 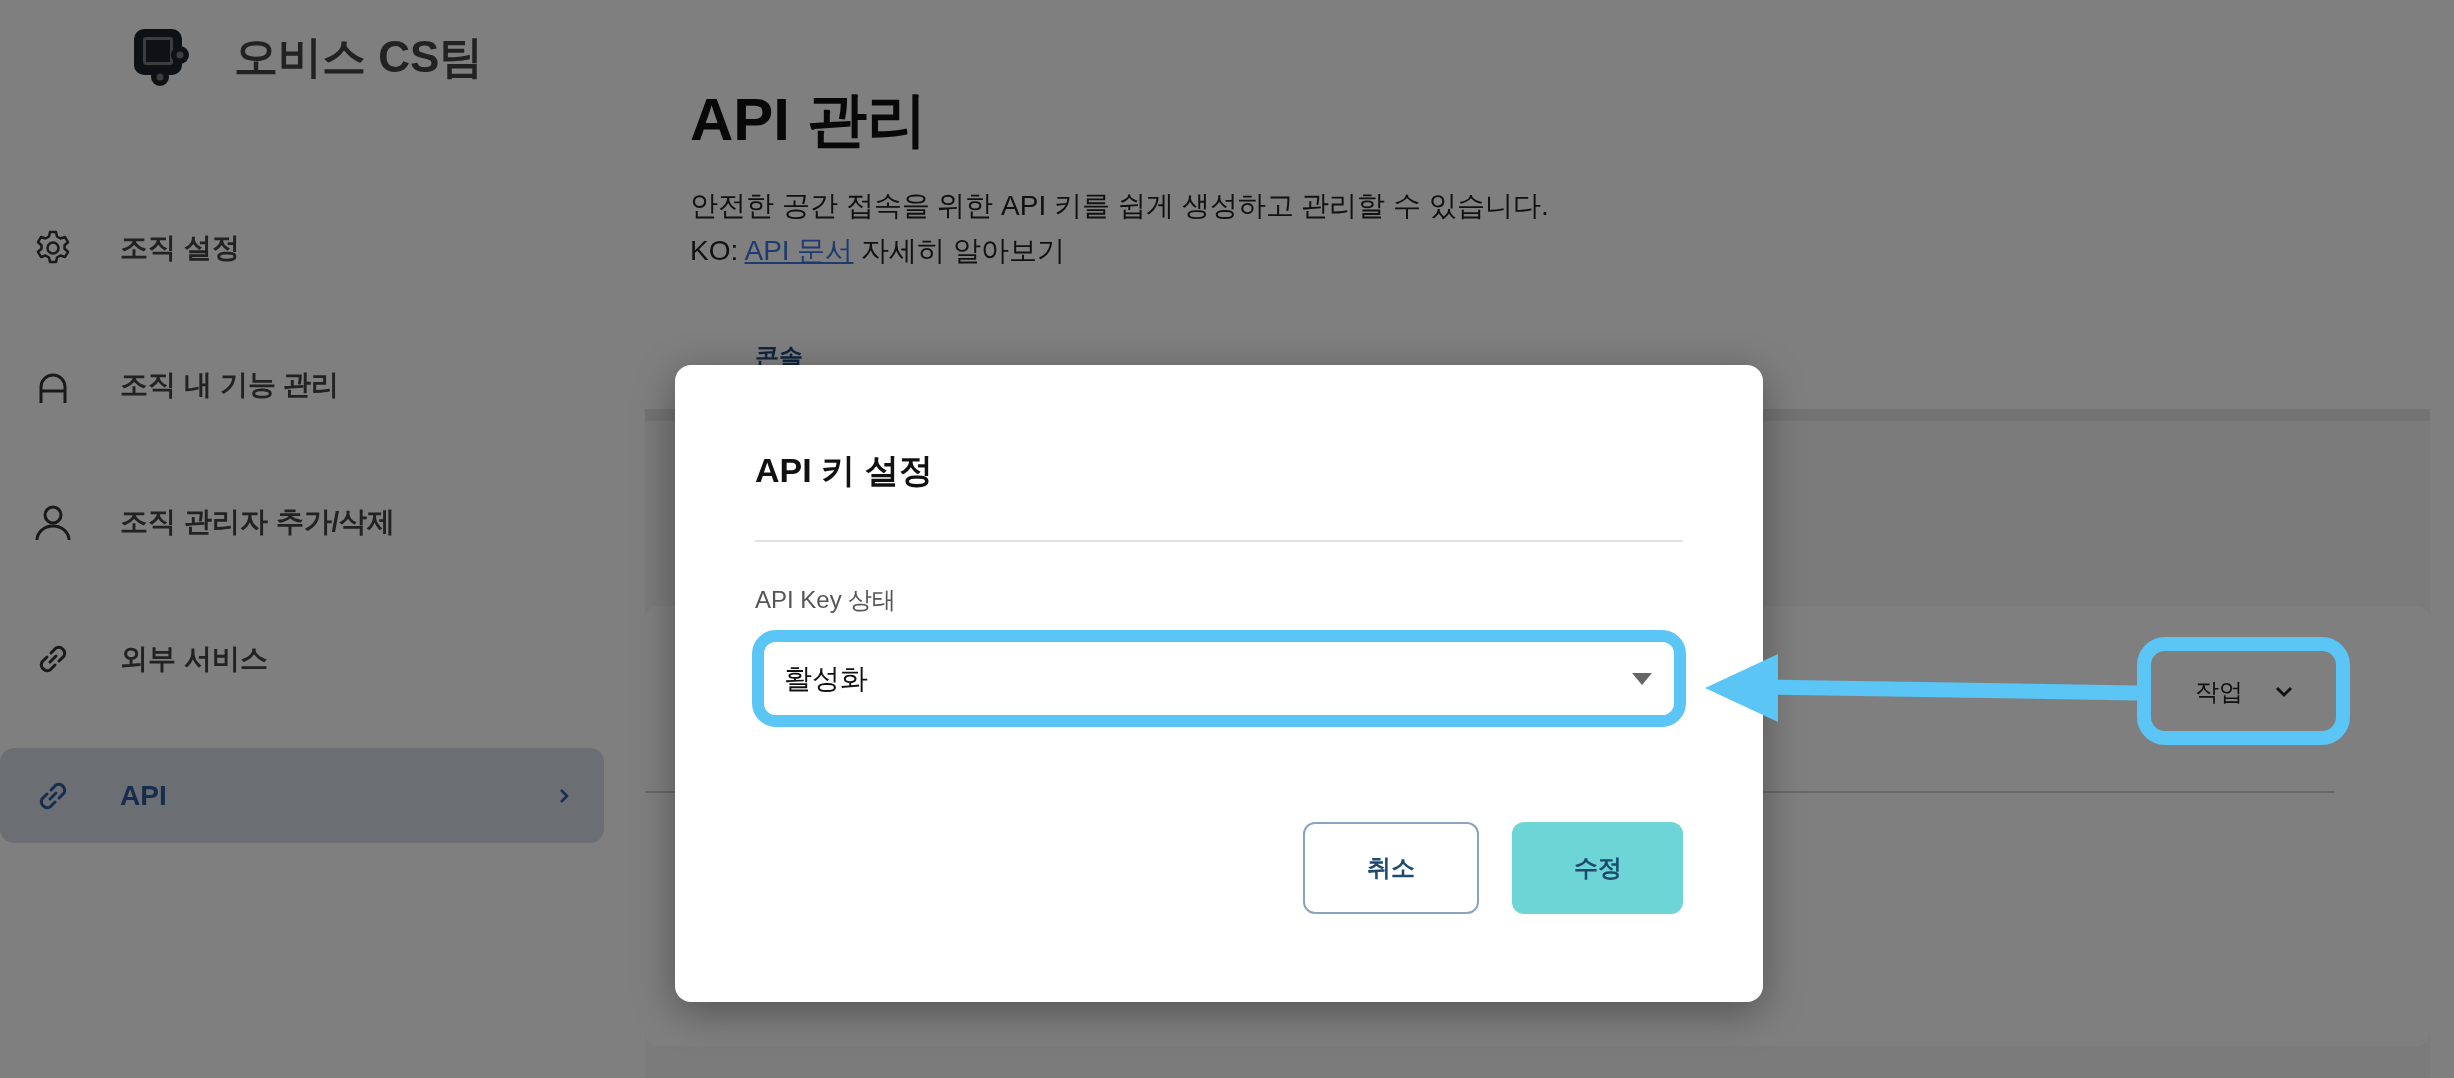 What do you see at coordinates (1120, 206) in the screenshot?
I see `page-description: 안전한 공간 접속을 위한 API 키를 쉽게 생성하고 관리할 수 있습니다.` at bounding box center [1120, 206].